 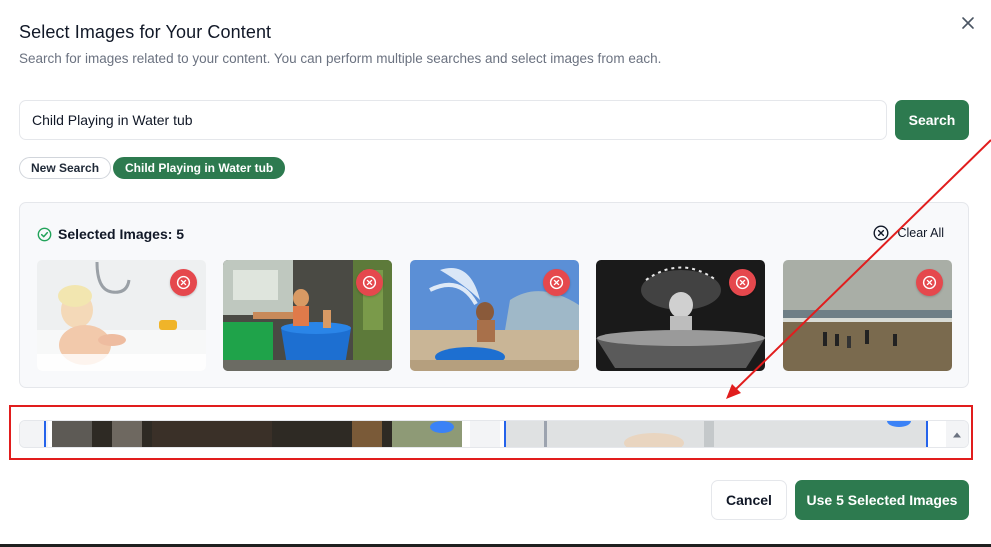 What do you see at coordinates (65, 168) in the screenshot?
I see `new-search-chip: New Search` at bounding box center [65, 168].